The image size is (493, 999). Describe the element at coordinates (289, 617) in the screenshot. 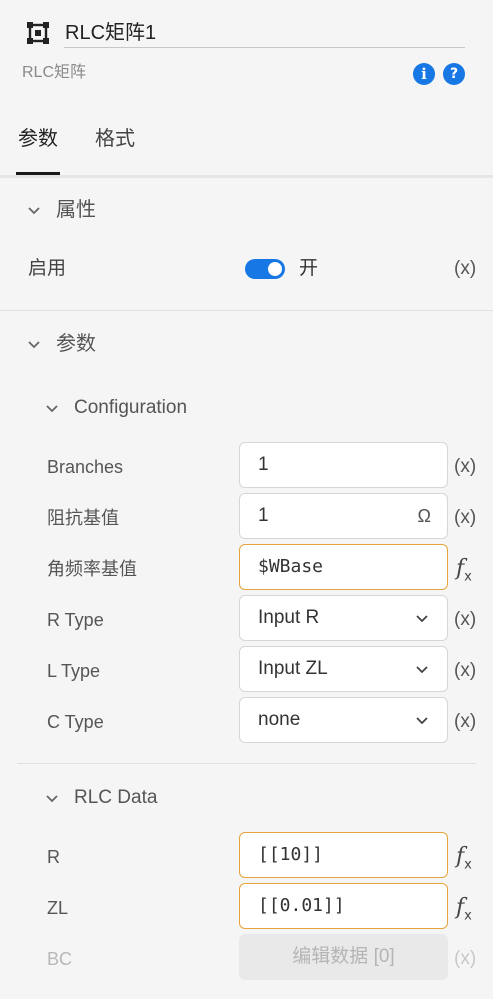

I see `r-type-value: Input R` at that location.